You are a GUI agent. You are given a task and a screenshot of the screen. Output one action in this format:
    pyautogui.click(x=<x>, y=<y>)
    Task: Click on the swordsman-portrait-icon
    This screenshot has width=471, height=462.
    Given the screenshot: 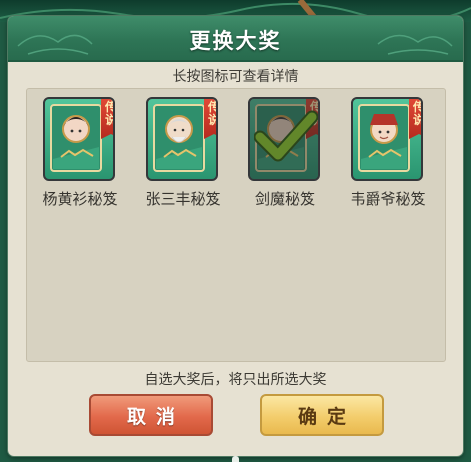 What is the action you would take?
    pyautogui.click(x=281, y=138)
    